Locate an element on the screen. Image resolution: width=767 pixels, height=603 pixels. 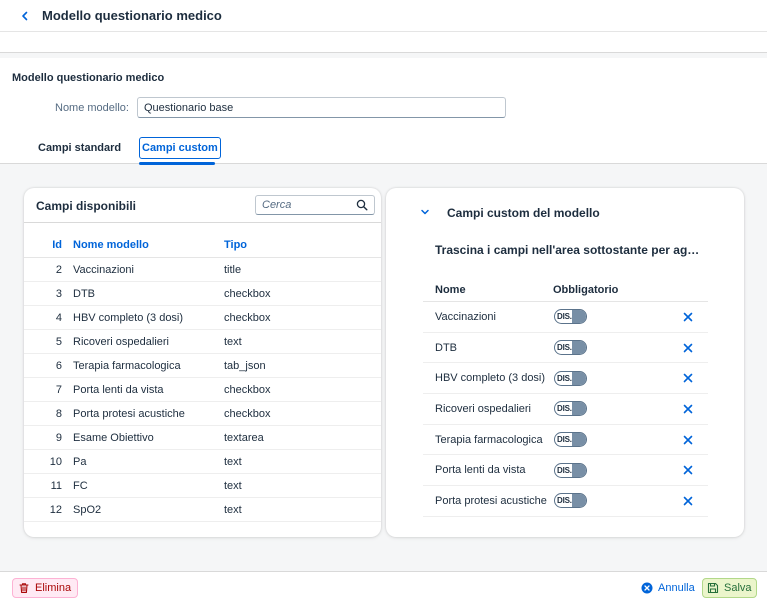
page-header: Modello questionario medico is located at coordinates (383, 16).